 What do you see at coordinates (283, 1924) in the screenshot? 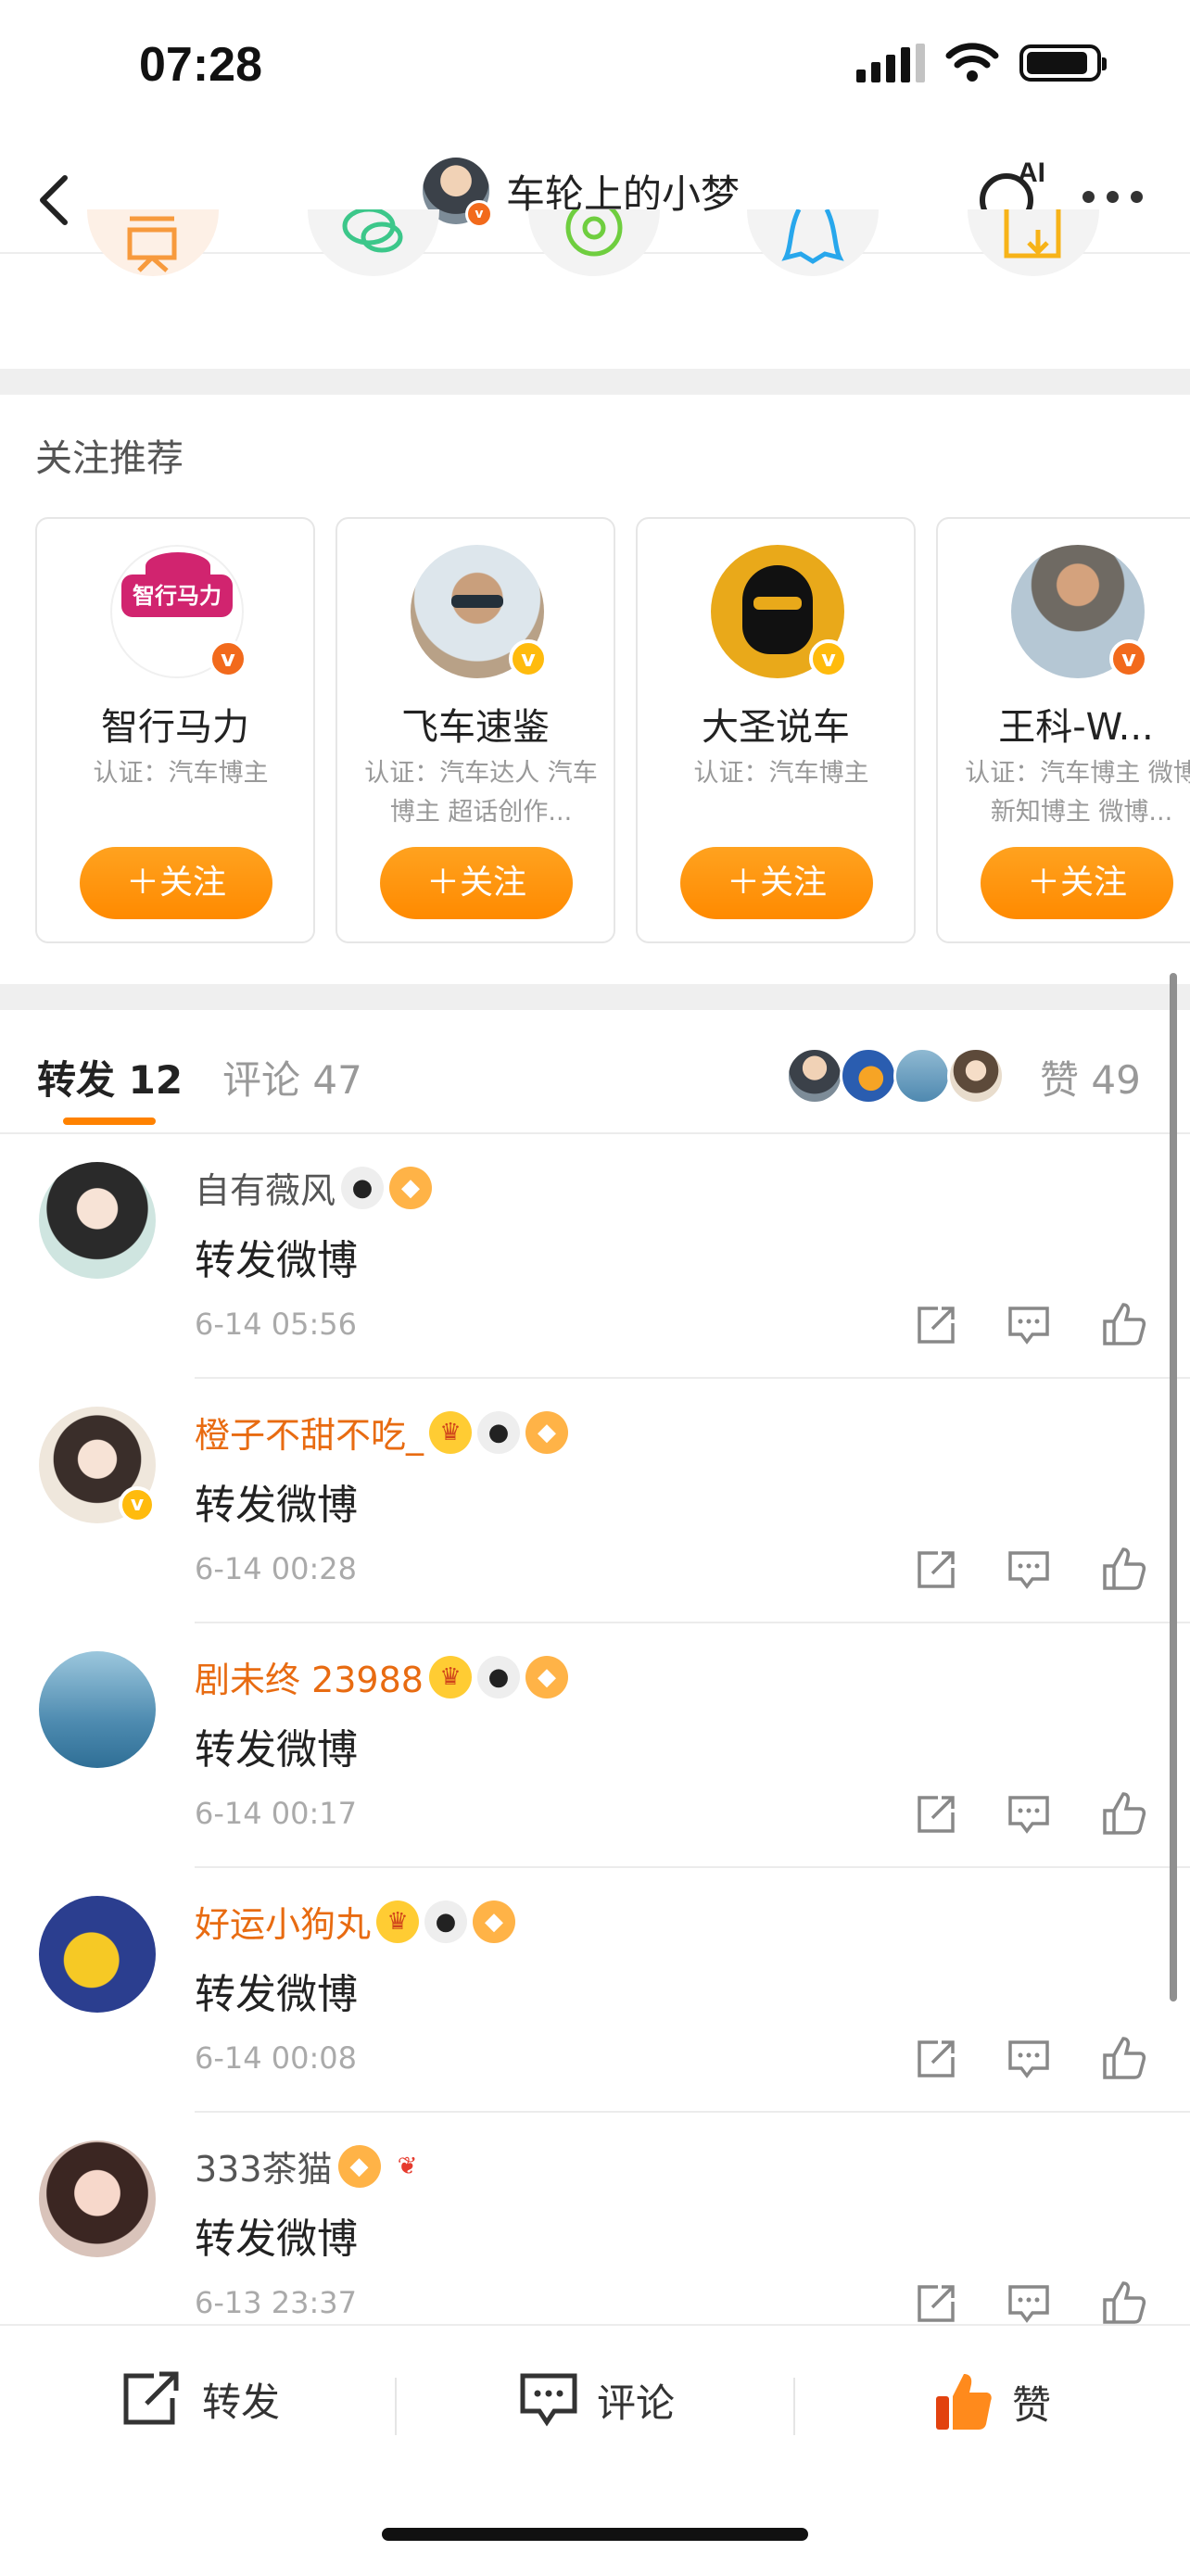
I see `user-name-text: 好运小狗丸` at bounding box center [283, 1924].